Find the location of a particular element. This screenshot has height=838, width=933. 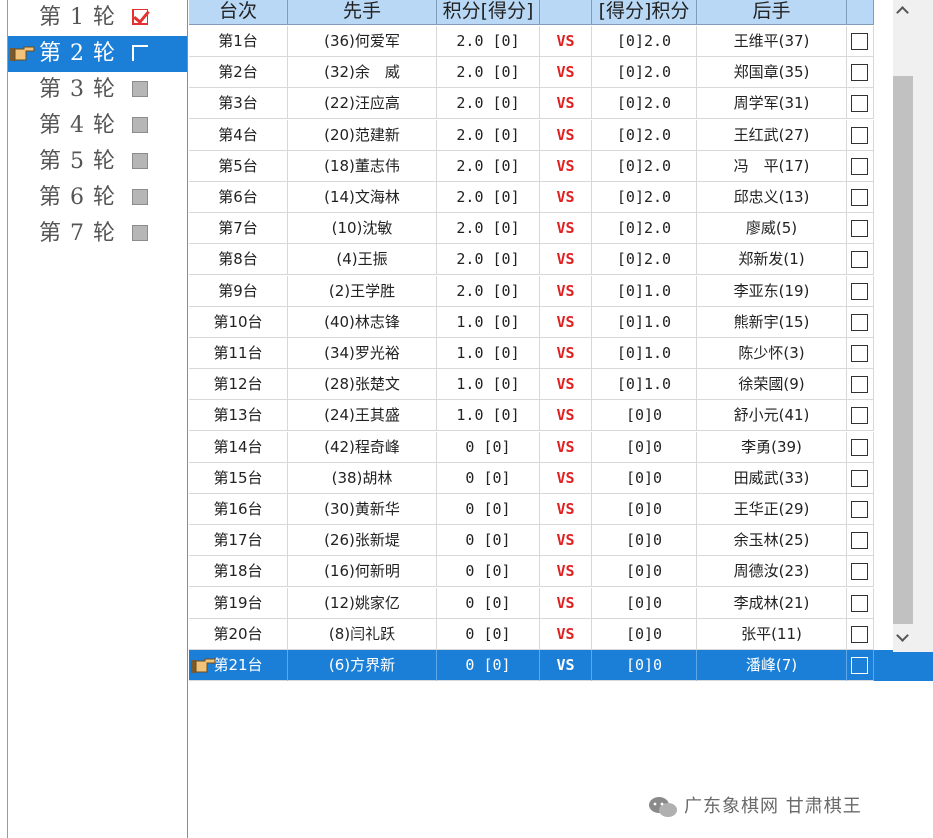

table-row: 第7台 (10)沈敏 2.0 [0] VS [0]2.0 廖威(5) is located at coordinates (531, 229).